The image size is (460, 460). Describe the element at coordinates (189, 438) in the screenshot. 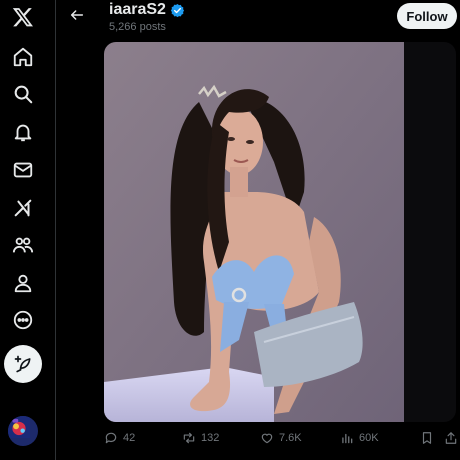

I see `repost-icon` at that location.